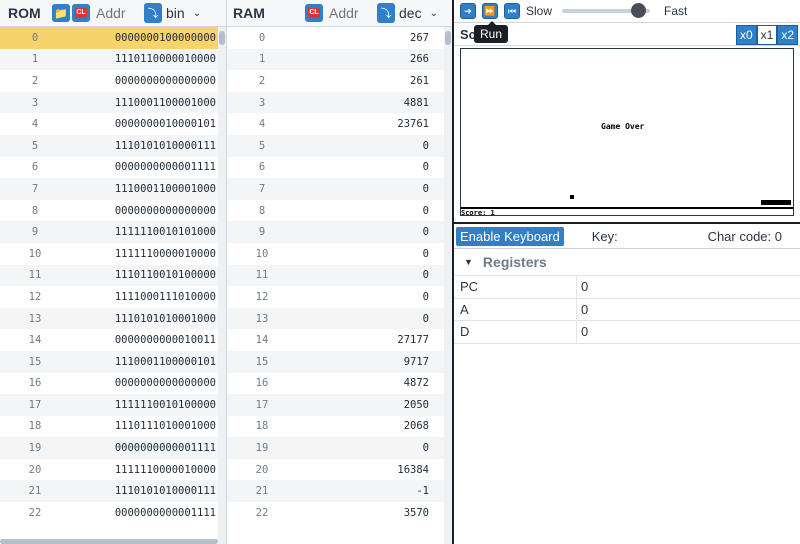  Describe the element at coordinates (339, 38) in the screenshot. I see `table-row: 0 267` at that location.